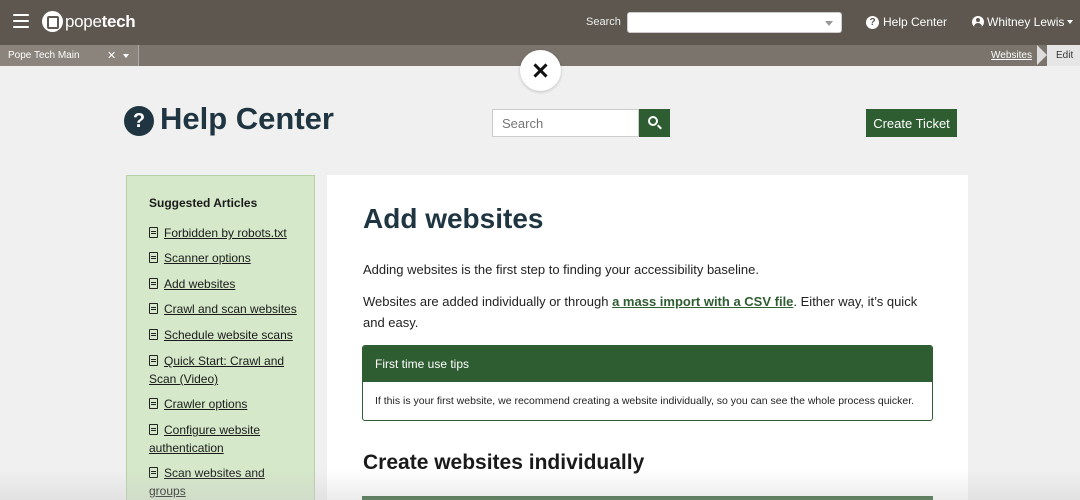  I want to click on next-card-header, so click(647, 498).